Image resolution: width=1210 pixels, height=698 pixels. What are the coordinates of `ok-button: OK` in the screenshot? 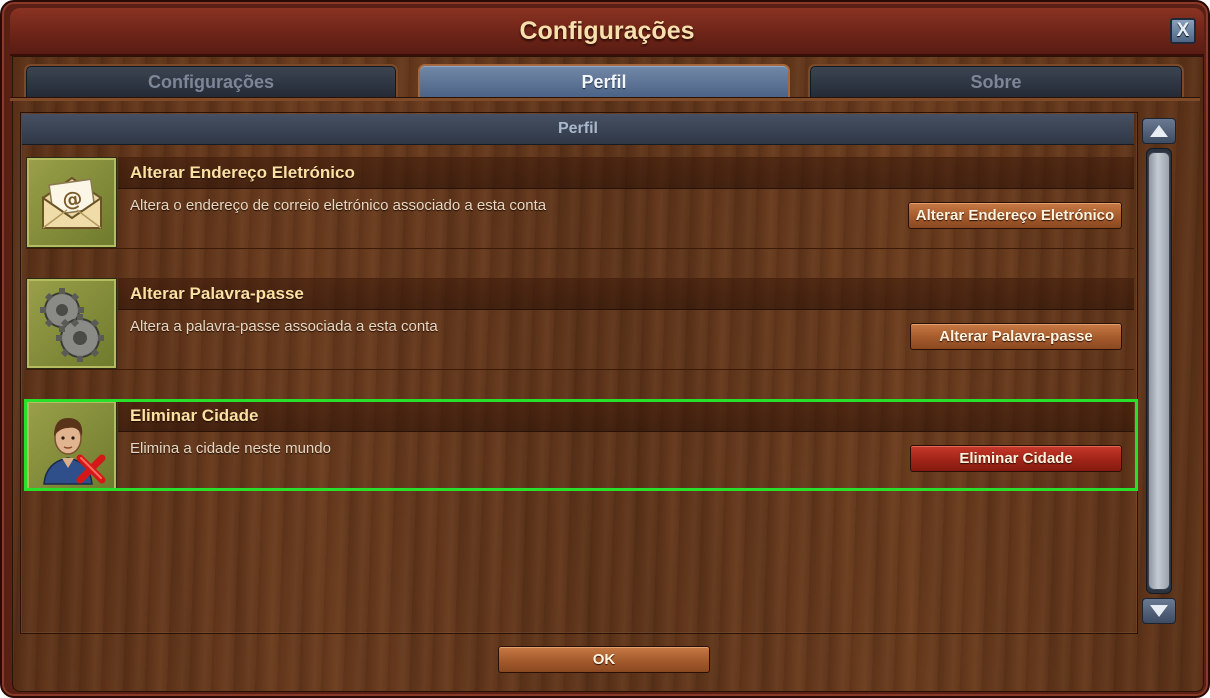 It's located at (604, 659).